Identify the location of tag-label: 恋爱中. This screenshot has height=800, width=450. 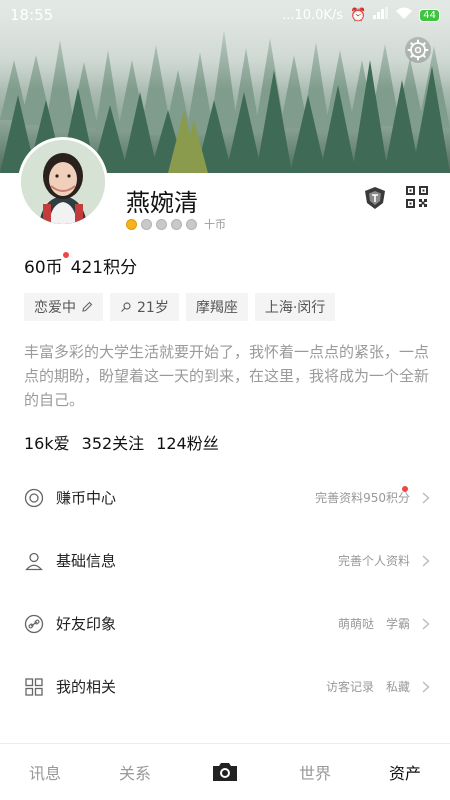
(55, 308).